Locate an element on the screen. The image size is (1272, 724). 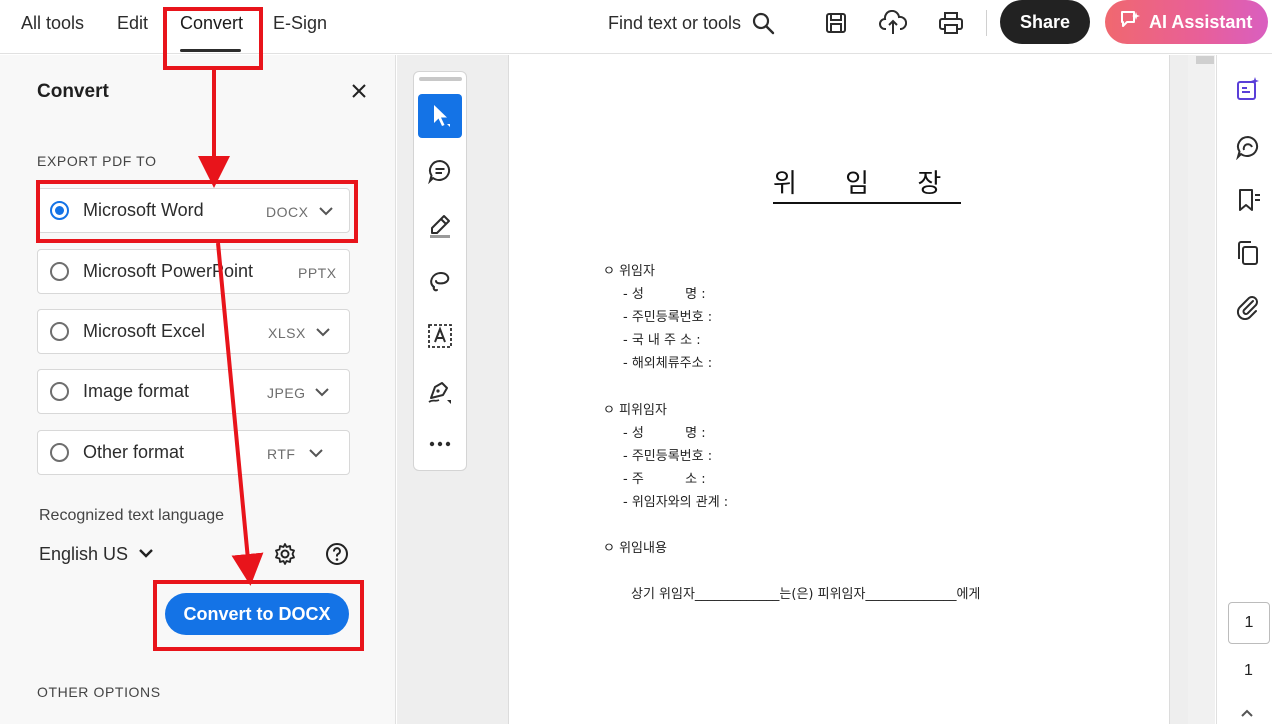
radio-powerpoint is located at coordinates (59, 271).